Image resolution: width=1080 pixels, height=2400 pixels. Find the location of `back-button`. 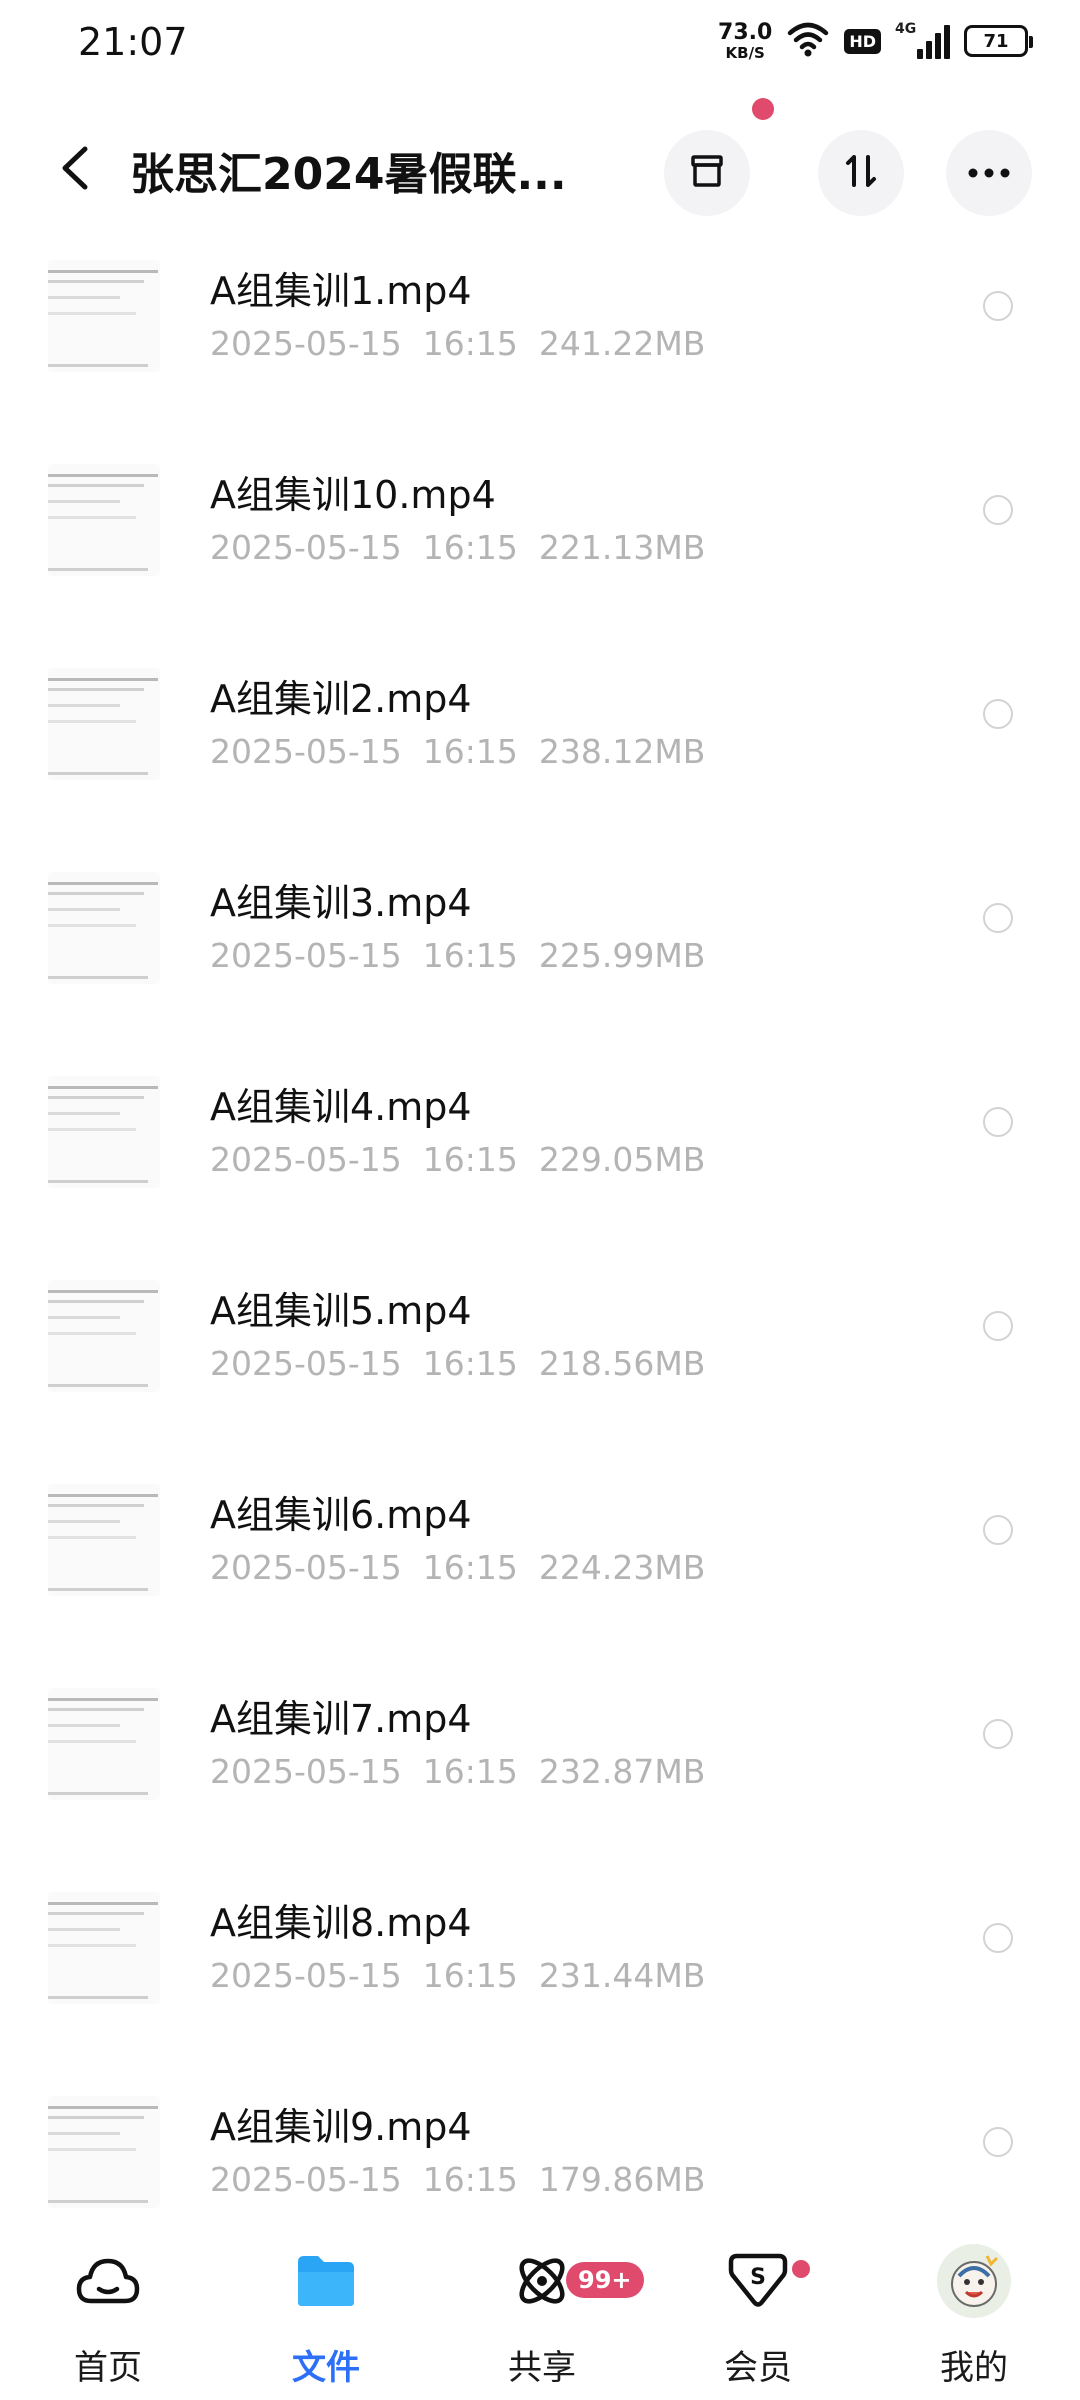

back-button is located at coordinates (75, 170).